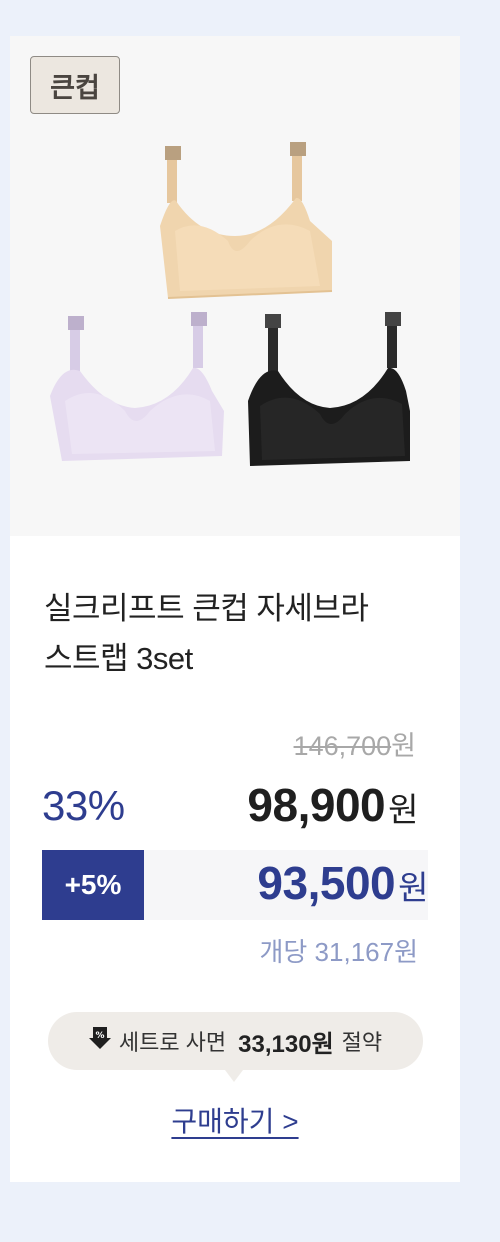 This screenshot has height=1242, width=500. I want to click on original-price: 146,700원, so click(355, 743).